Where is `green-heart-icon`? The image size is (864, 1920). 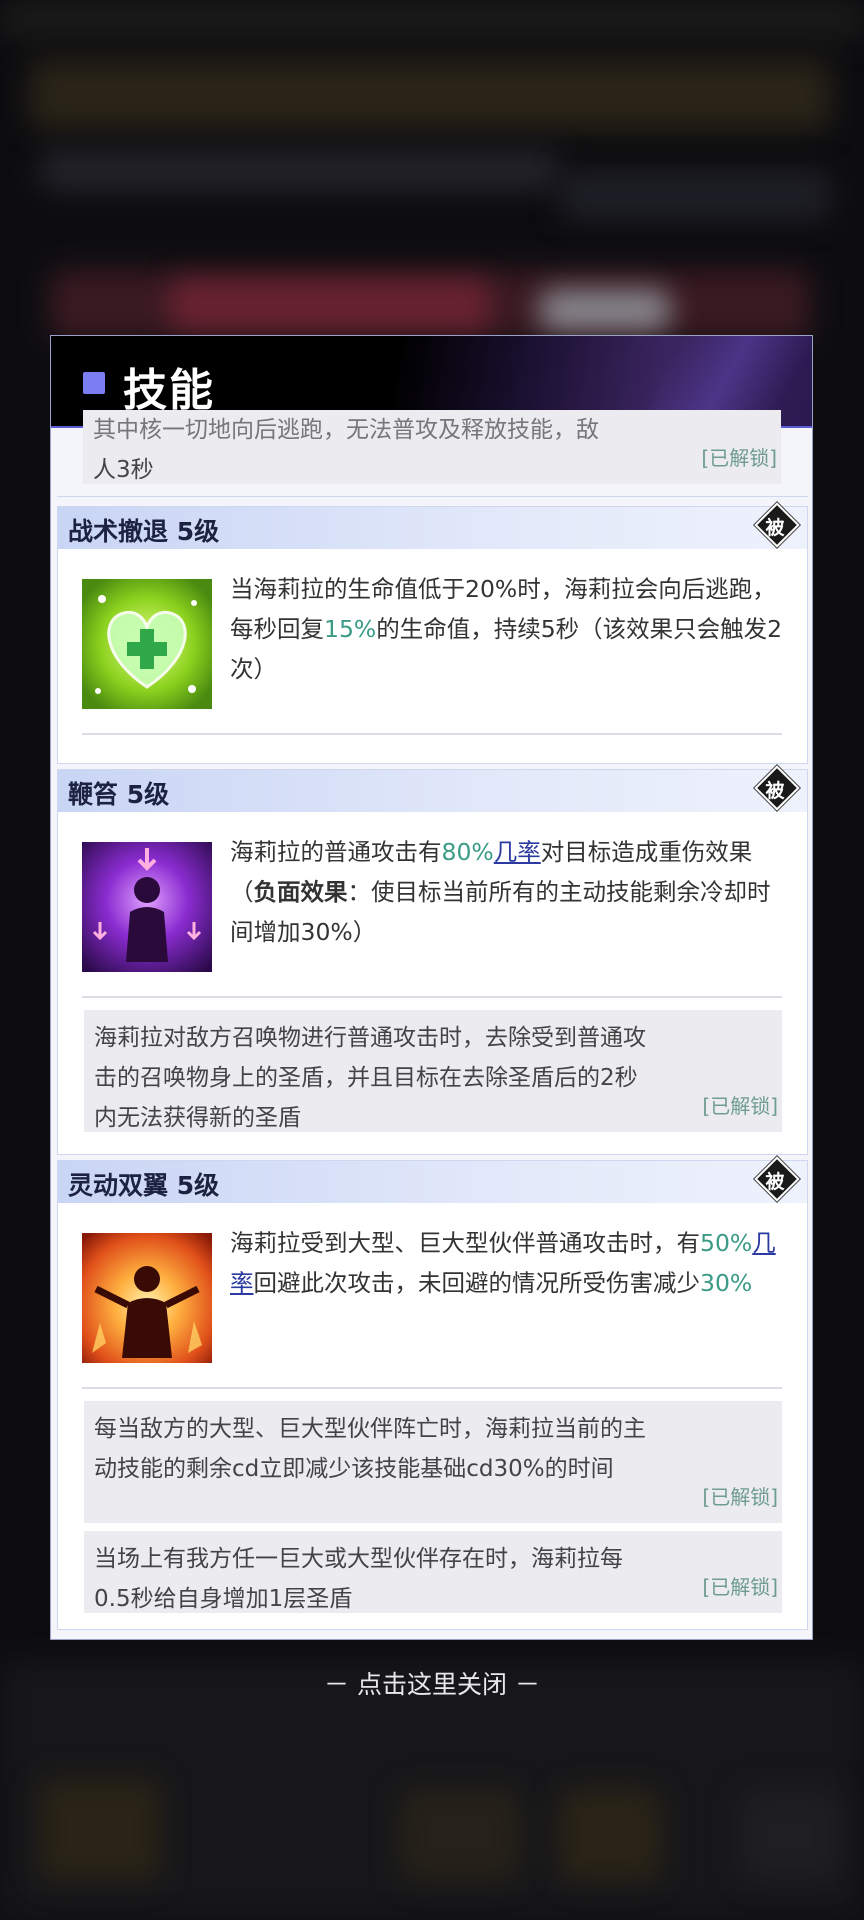 green-heart-icon is located at coordinates (147, 644).